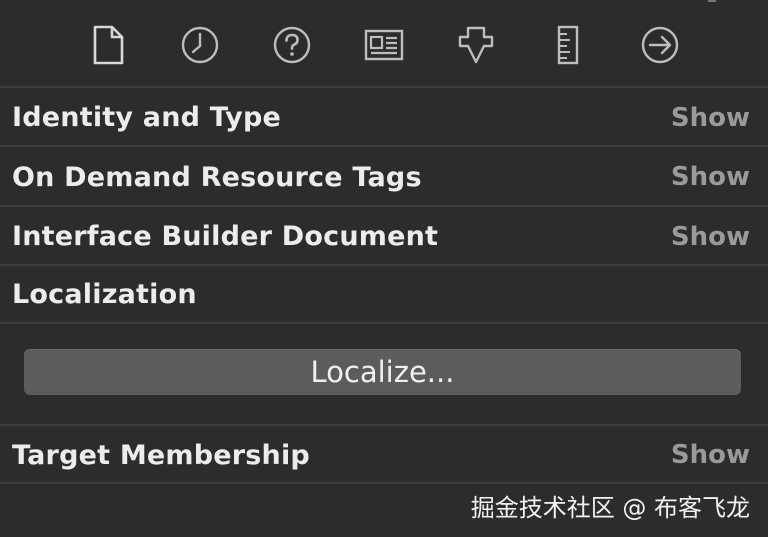 The height and width of the screenshot is (537, 768). What do you see at coordinates (381, 455) in the screenshot?
I see `section-header: Target Membership Show` at bounding box center [381, 455].